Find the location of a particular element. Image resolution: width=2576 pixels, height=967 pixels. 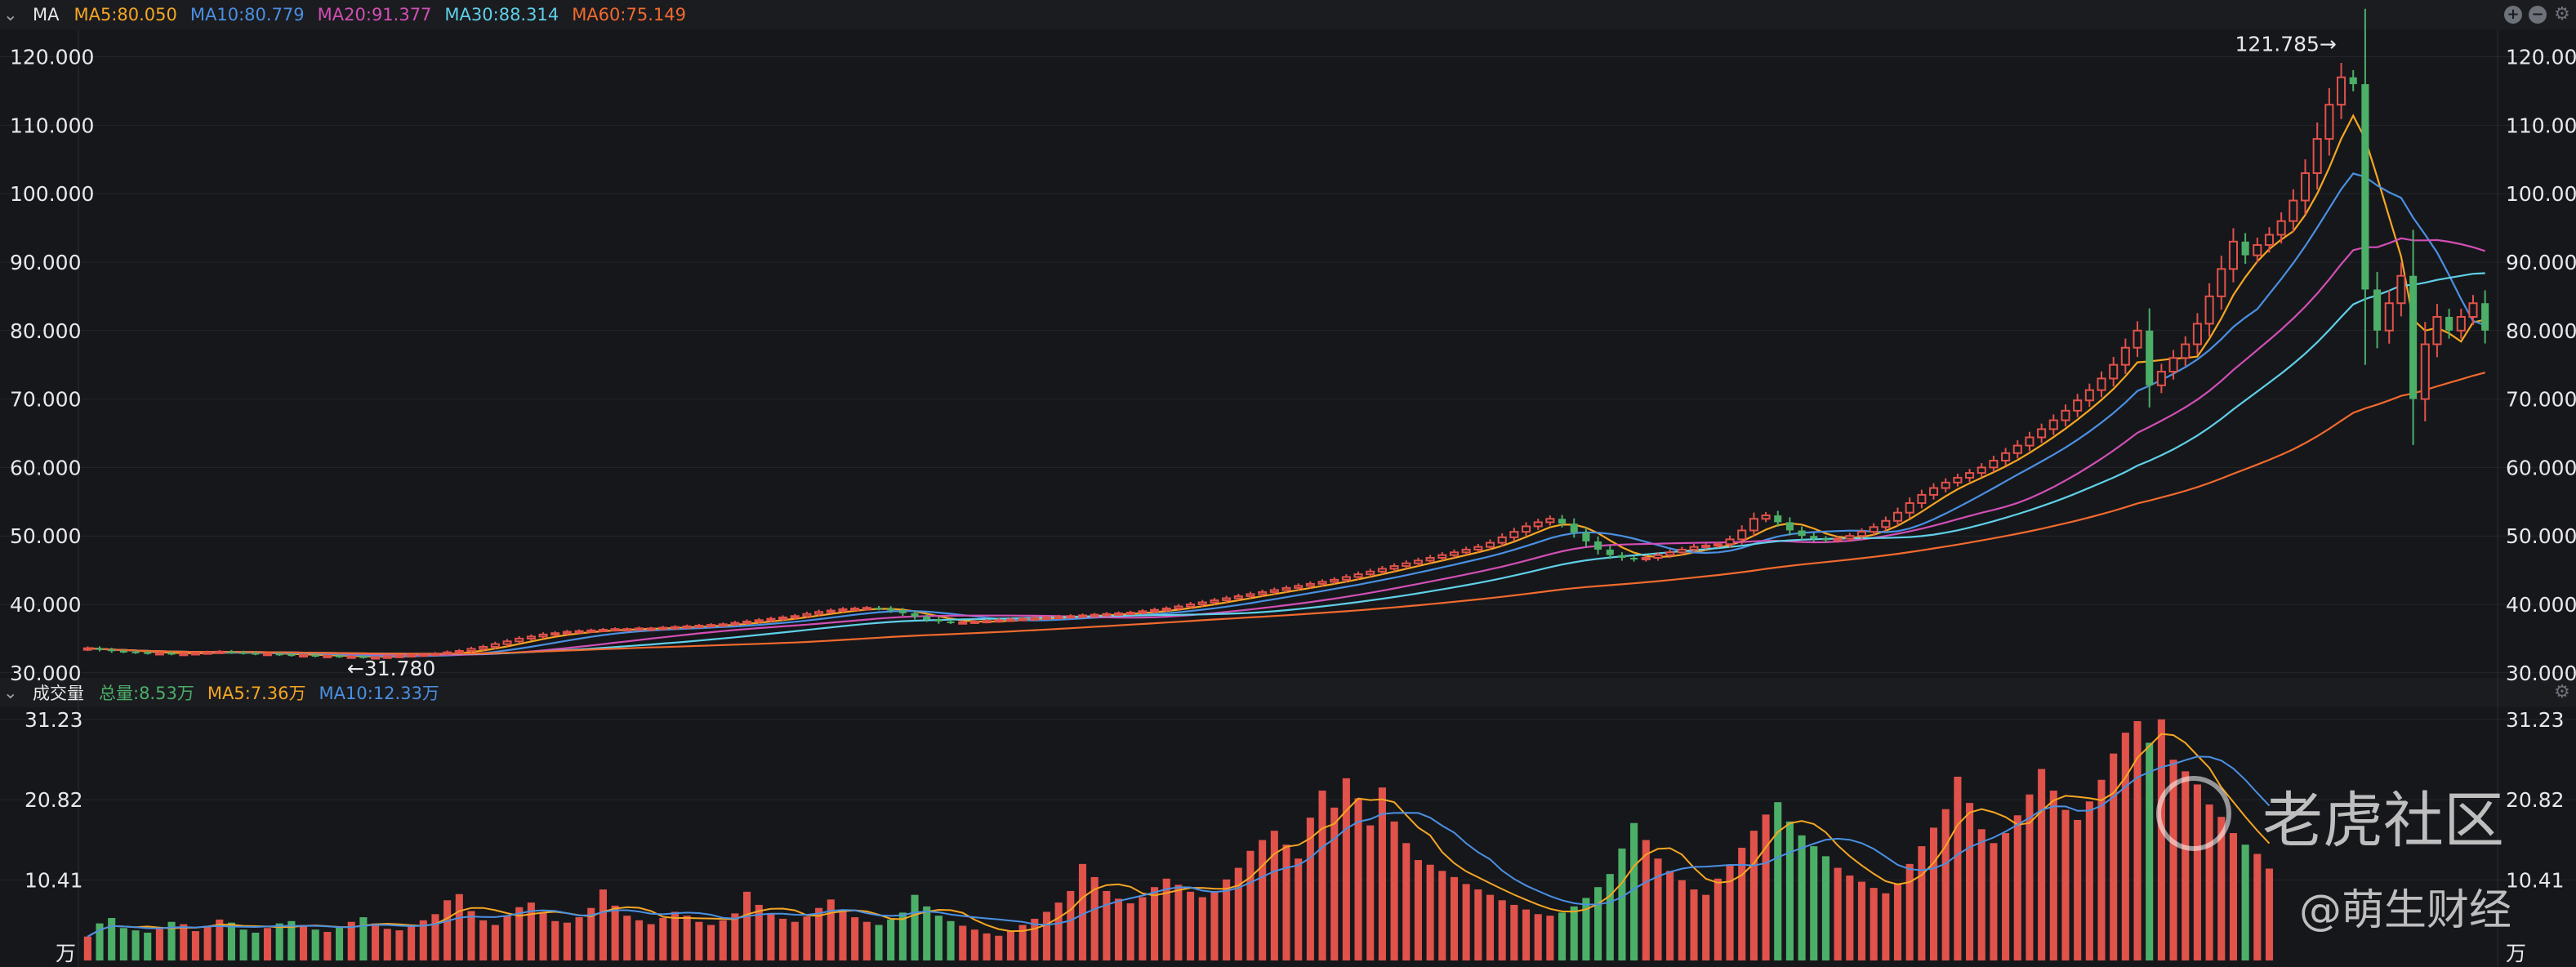

volume-axis-label-right: 31.23 is located at coordinates (2535, 720).